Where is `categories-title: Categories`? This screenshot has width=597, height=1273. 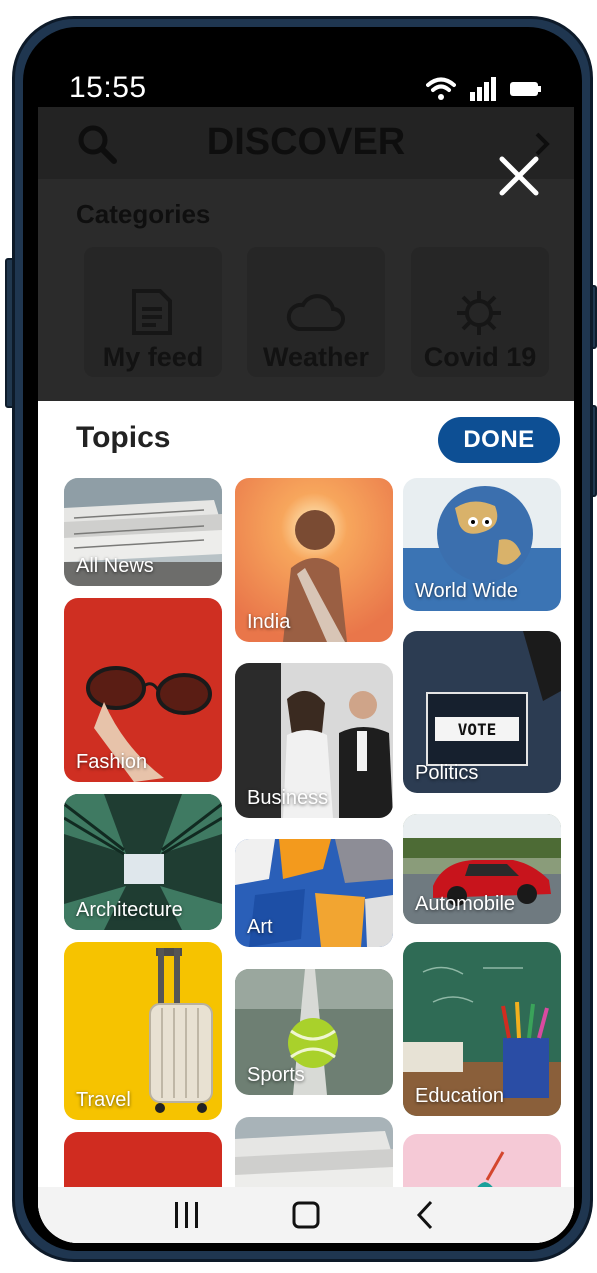
categories-title: Categories is located at coordinates (143, 214).